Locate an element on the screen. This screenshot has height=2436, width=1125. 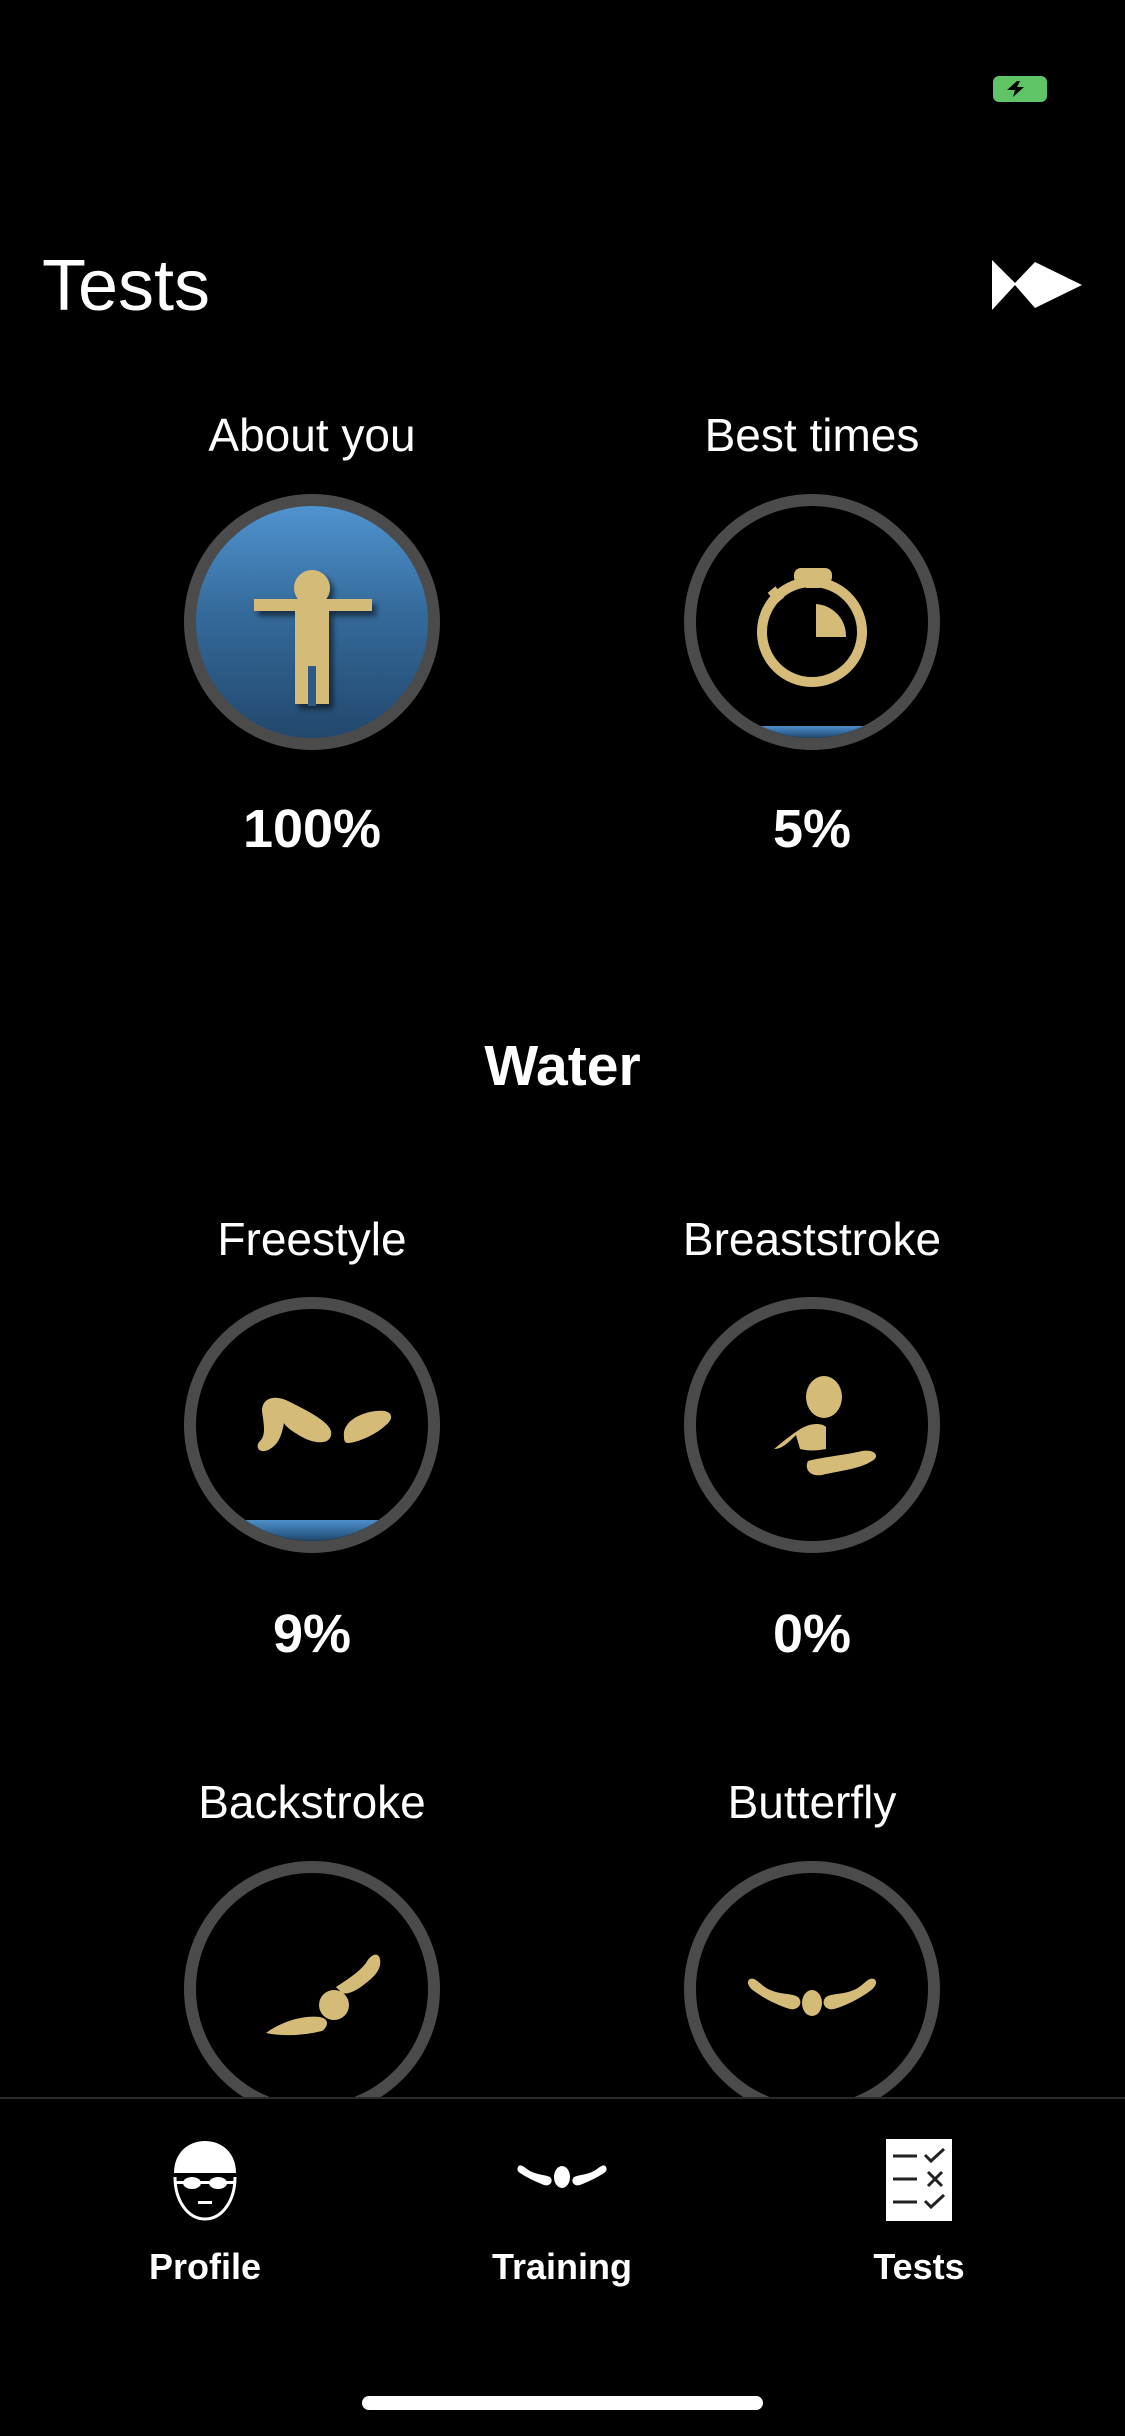
test-tile-breaststroke: Breaststroke is located at coordinates (812, 1239).